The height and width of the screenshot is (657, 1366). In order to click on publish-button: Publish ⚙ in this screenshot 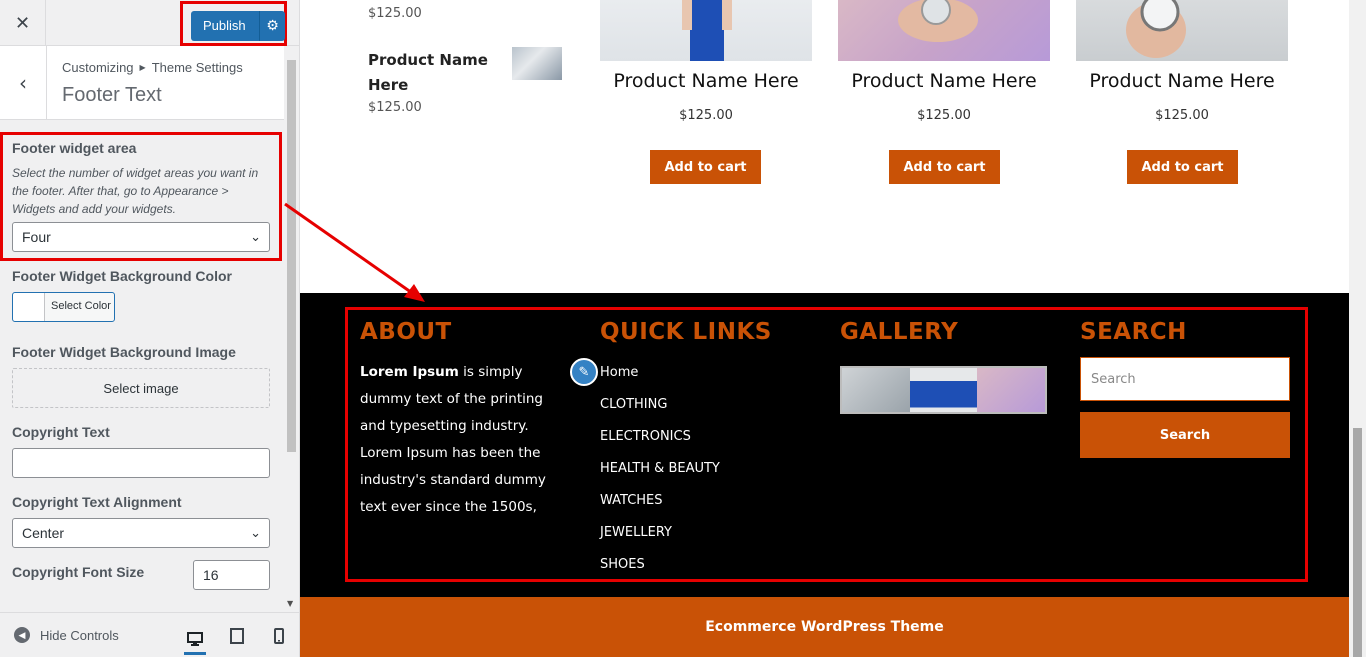, I will do `click(238, 26)`.